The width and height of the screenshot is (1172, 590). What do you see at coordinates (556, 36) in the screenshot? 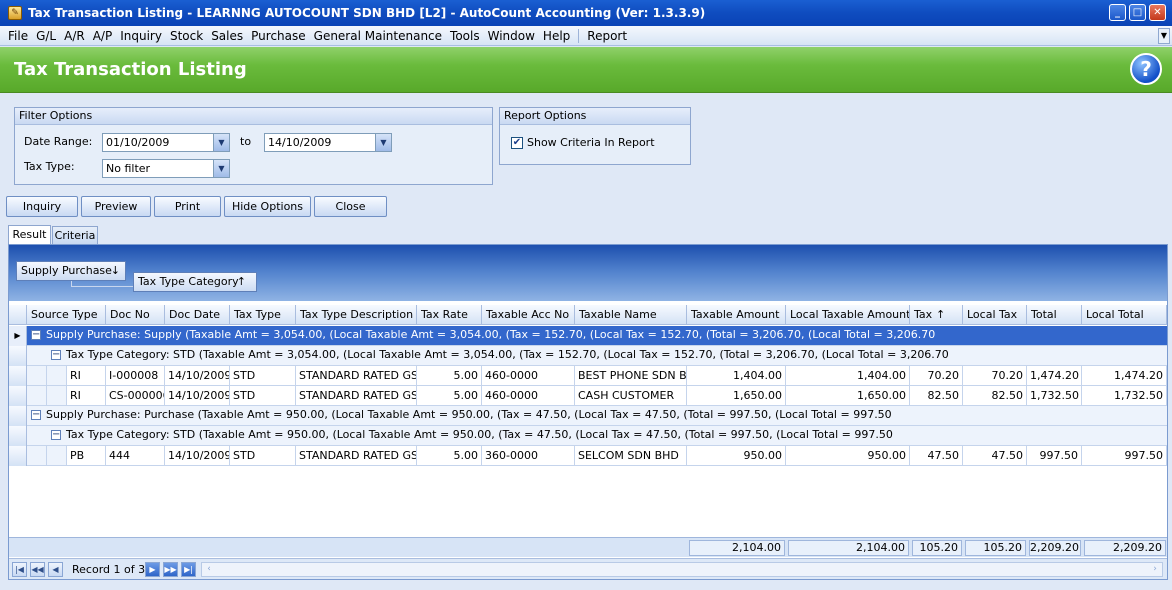
I see `menu-help: Help` at bounding box center [556, 36].